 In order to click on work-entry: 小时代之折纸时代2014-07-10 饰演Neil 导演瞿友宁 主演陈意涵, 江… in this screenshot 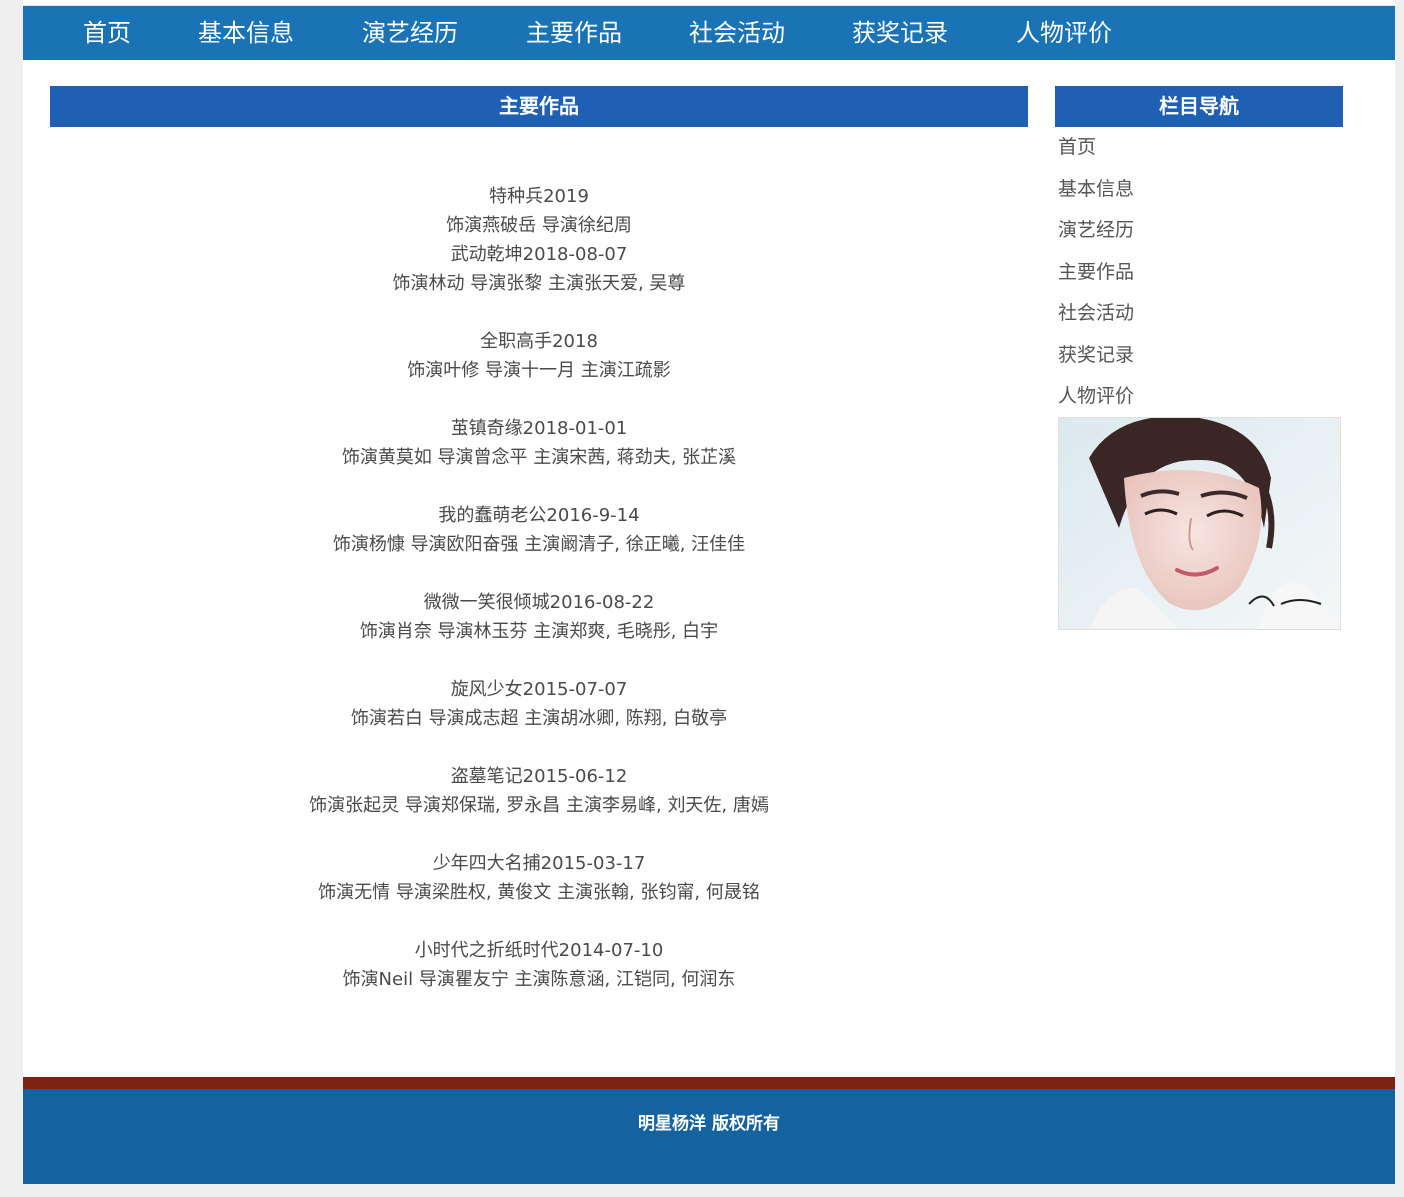, I will do `click(539, 965)`.